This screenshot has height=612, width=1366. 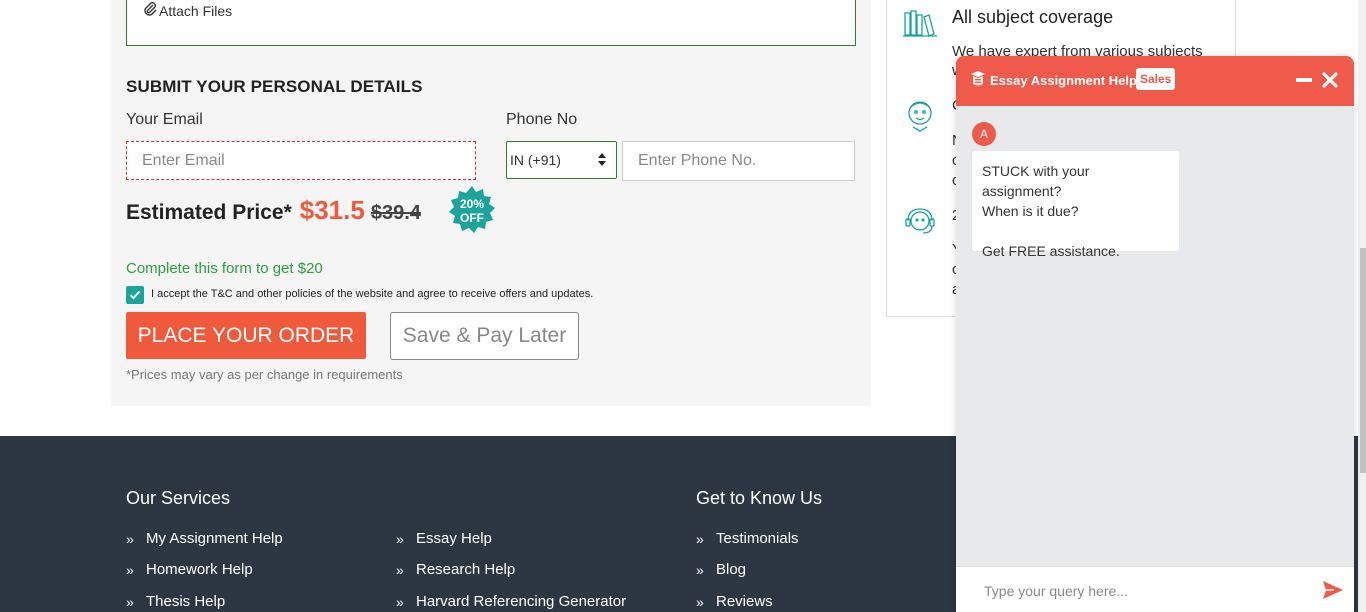 What do you see at coordinates (1063, 80) in the screenshot?
I see `chat-title: Essay Assignment Help` at bounding box center [1063, 80].